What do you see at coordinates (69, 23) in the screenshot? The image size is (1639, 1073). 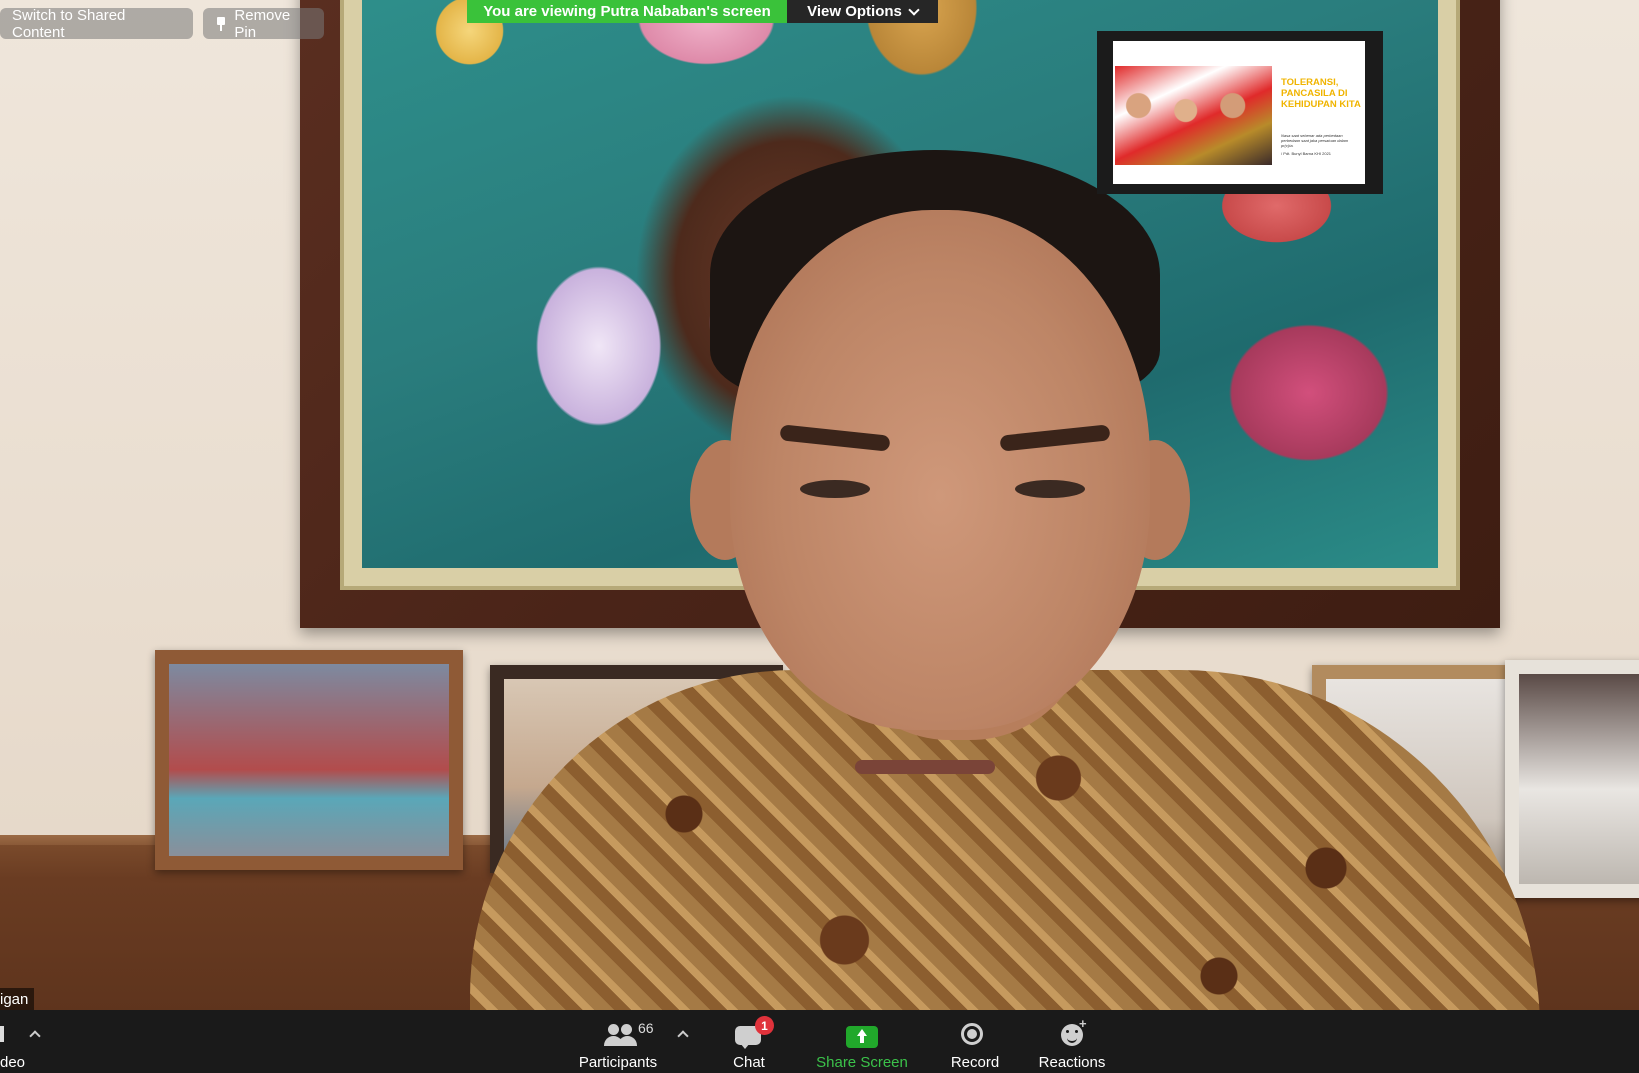 I see `switch-label: Switch to Shared Content` at bounding box center [69, 23].